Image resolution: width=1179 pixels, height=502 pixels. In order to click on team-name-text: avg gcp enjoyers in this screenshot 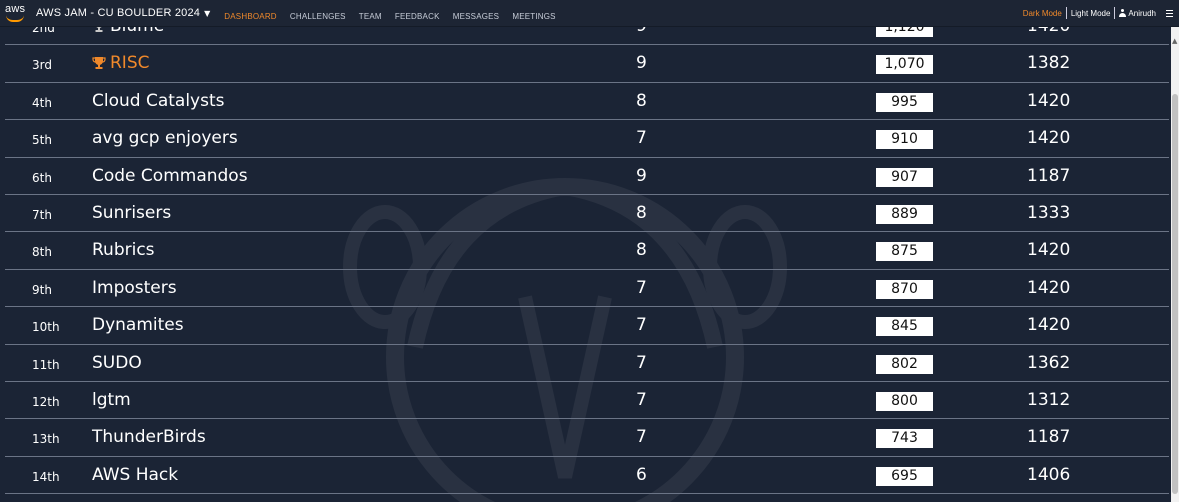, I will do `click(165, 138)`.